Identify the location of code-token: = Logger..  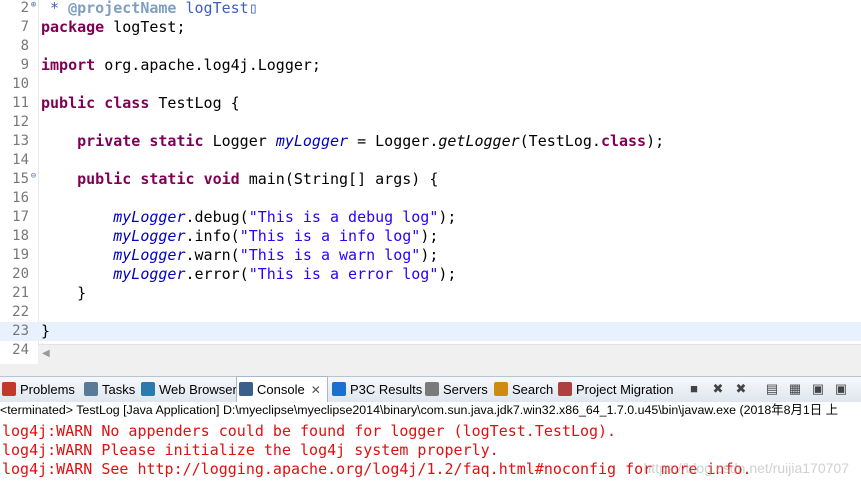
(393, 141).